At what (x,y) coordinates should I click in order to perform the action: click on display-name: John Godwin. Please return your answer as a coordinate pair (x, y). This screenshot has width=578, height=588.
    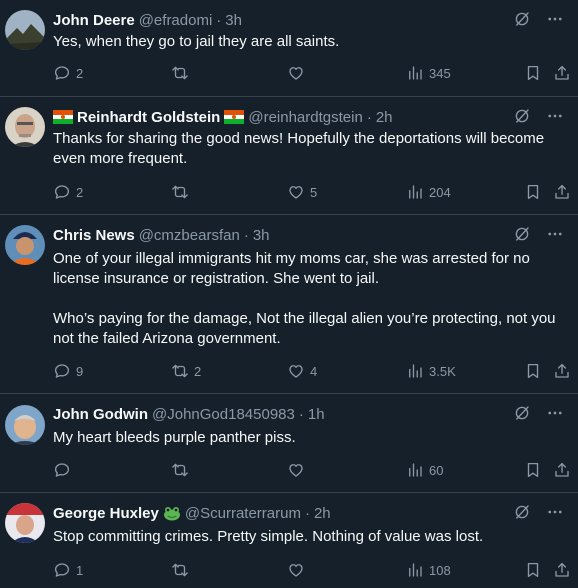
    Looking at the image, I should click on (100, 414).